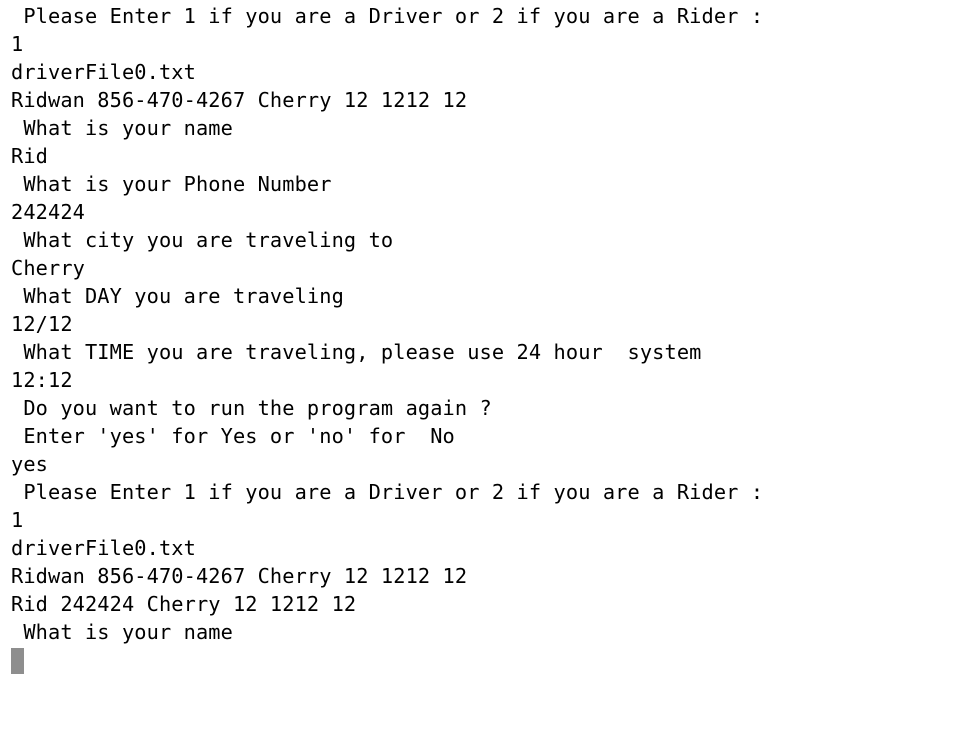  Describe the element at coordinates (184, 604) in the screenshot. I see `output-driver-record: Rid 242424 Cherry 12 1212 12` at that location.